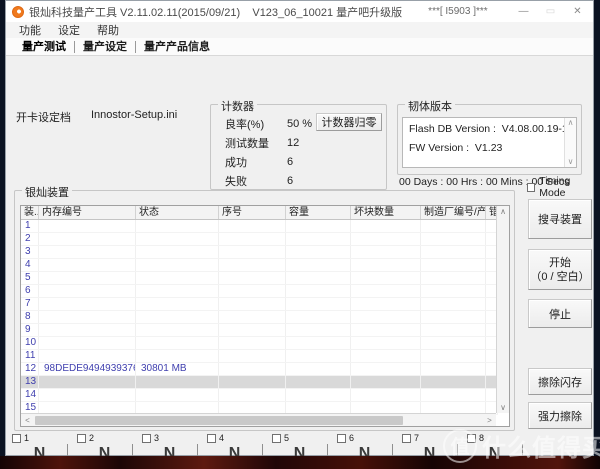 The image size is (600, 469). What do you see at coordinates (177, 212) in the screenshot?
I see `column-header: 状态` at bounding box center [177, 212].